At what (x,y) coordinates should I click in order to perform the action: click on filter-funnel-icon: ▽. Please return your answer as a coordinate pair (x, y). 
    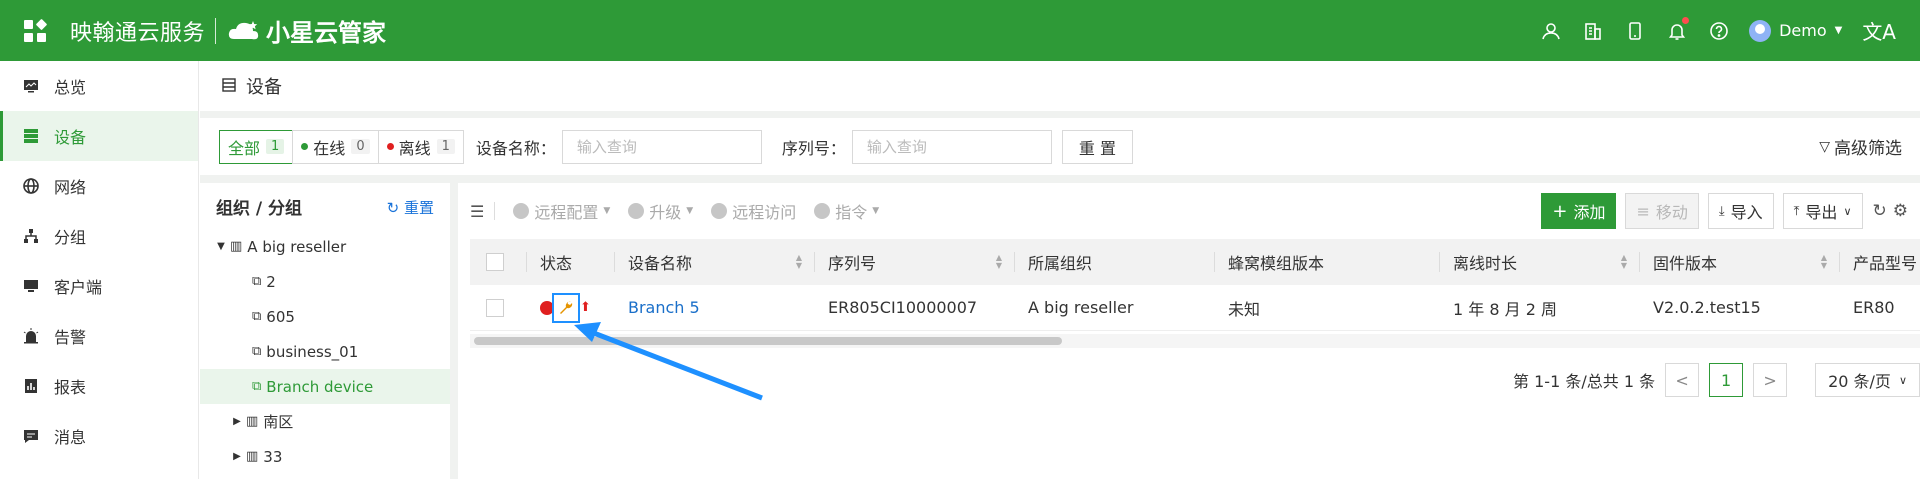
    Looking at the image, I should click on (1824, 146).